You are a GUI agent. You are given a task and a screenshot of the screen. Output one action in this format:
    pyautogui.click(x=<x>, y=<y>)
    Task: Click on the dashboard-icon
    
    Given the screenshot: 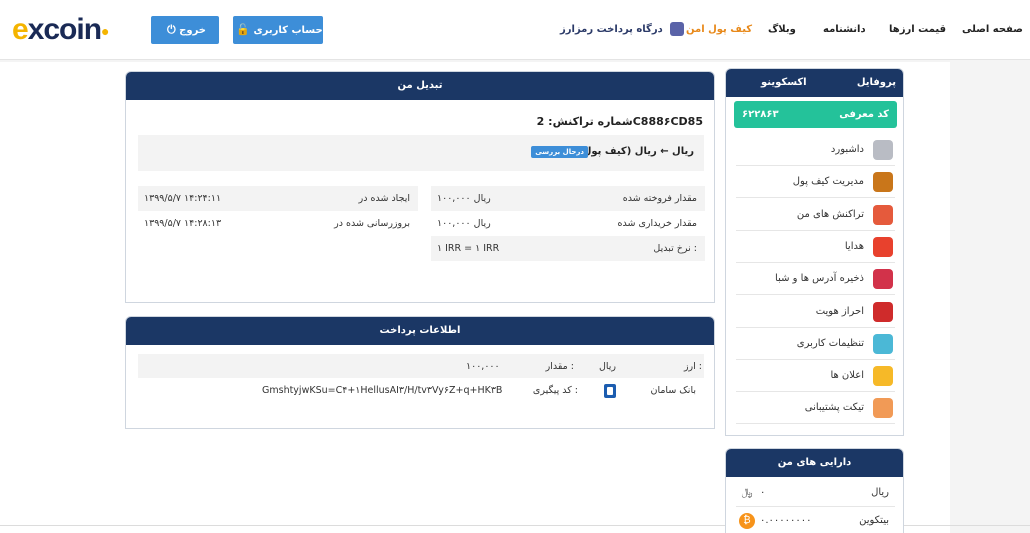 What is the action you would take?
    pyautogui.click(x=883, y=150)
    